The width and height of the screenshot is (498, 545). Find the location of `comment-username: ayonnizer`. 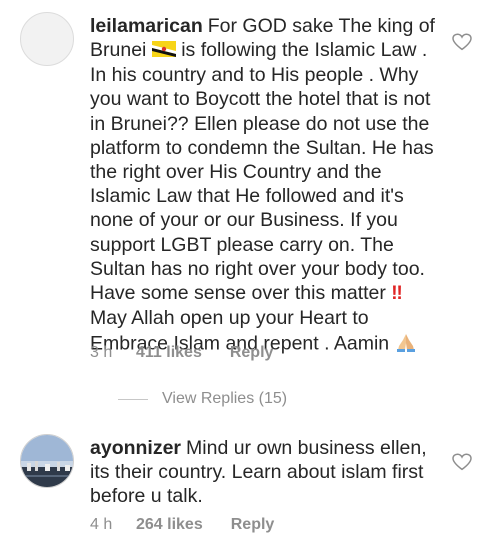

comment-username: ayonnizer is located at coordinates (135, 448).